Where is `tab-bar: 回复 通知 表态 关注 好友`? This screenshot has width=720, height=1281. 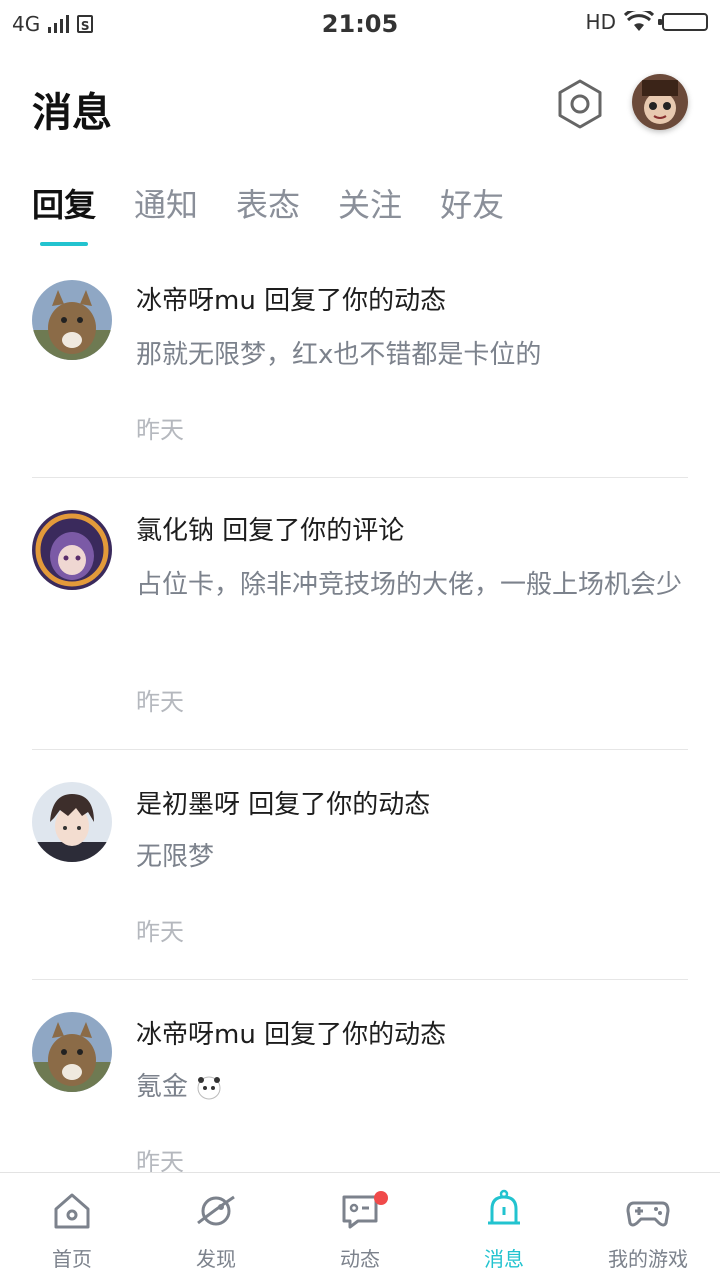
tab-bar: 回复 通知 表态 关注 好友 is located at coordinates (268, 215).